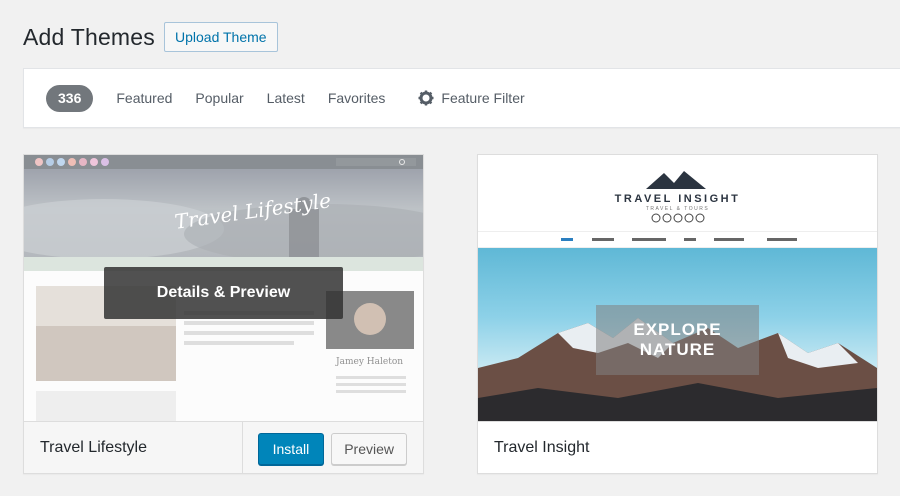 The height and width of the screenshot is (496, 900). What do you see at coordinates (286, 98) in the screenshot?
I see `filter-tab-latest: Latest` at bounding box center [286, 98].